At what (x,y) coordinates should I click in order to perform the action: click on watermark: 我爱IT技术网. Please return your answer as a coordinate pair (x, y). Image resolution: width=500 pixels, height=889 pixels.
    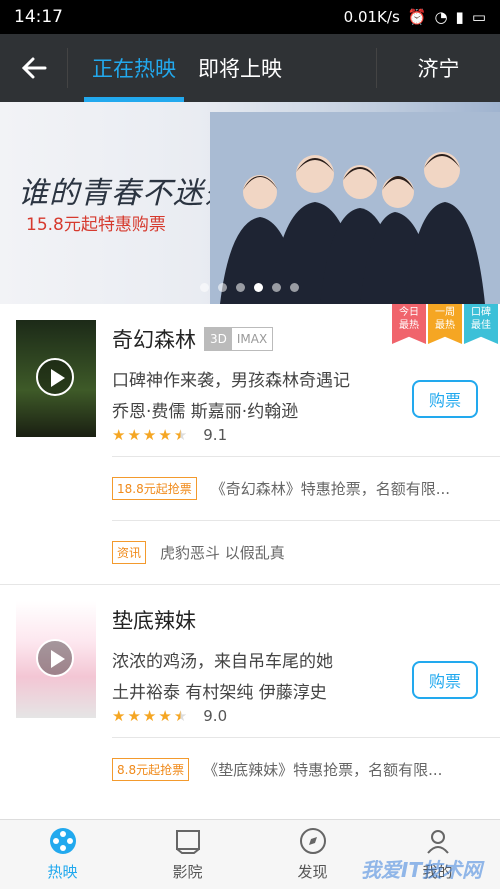
    Looking at the image, I should click on (421, 870).